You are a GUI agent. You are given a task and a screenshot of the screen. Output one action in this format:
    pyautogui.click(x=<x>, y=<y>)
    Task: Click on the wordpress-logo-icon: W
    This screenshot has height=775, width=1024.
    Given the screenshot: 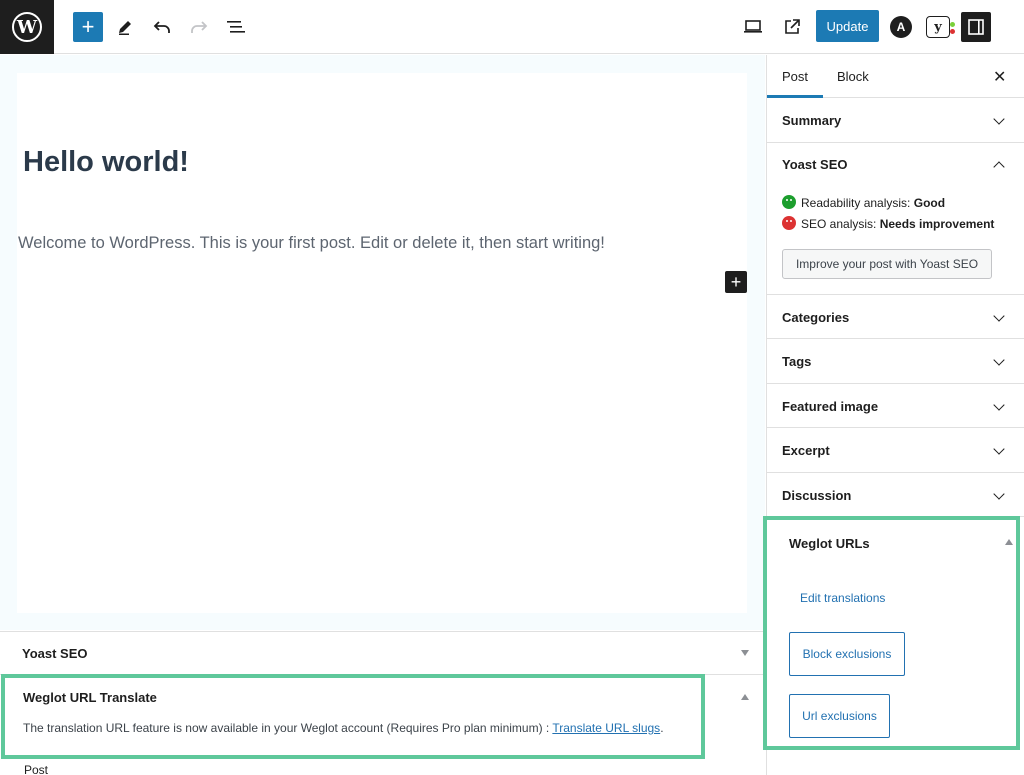 What is the action you would take?
    pyautogui.click(x=27, y=27)
    